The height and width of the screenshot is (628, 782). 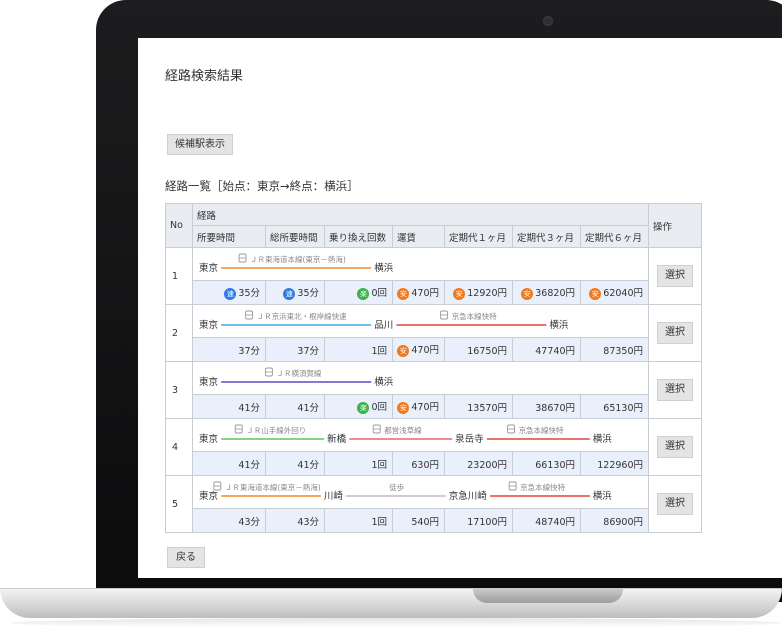 I want to click on route-row: 5 東京 ＪＲ東海道本線(東京－熱海) 川崎 徒歩 京急川崎 京急本線快特 横浜 選択, so click(x=434, y=504).